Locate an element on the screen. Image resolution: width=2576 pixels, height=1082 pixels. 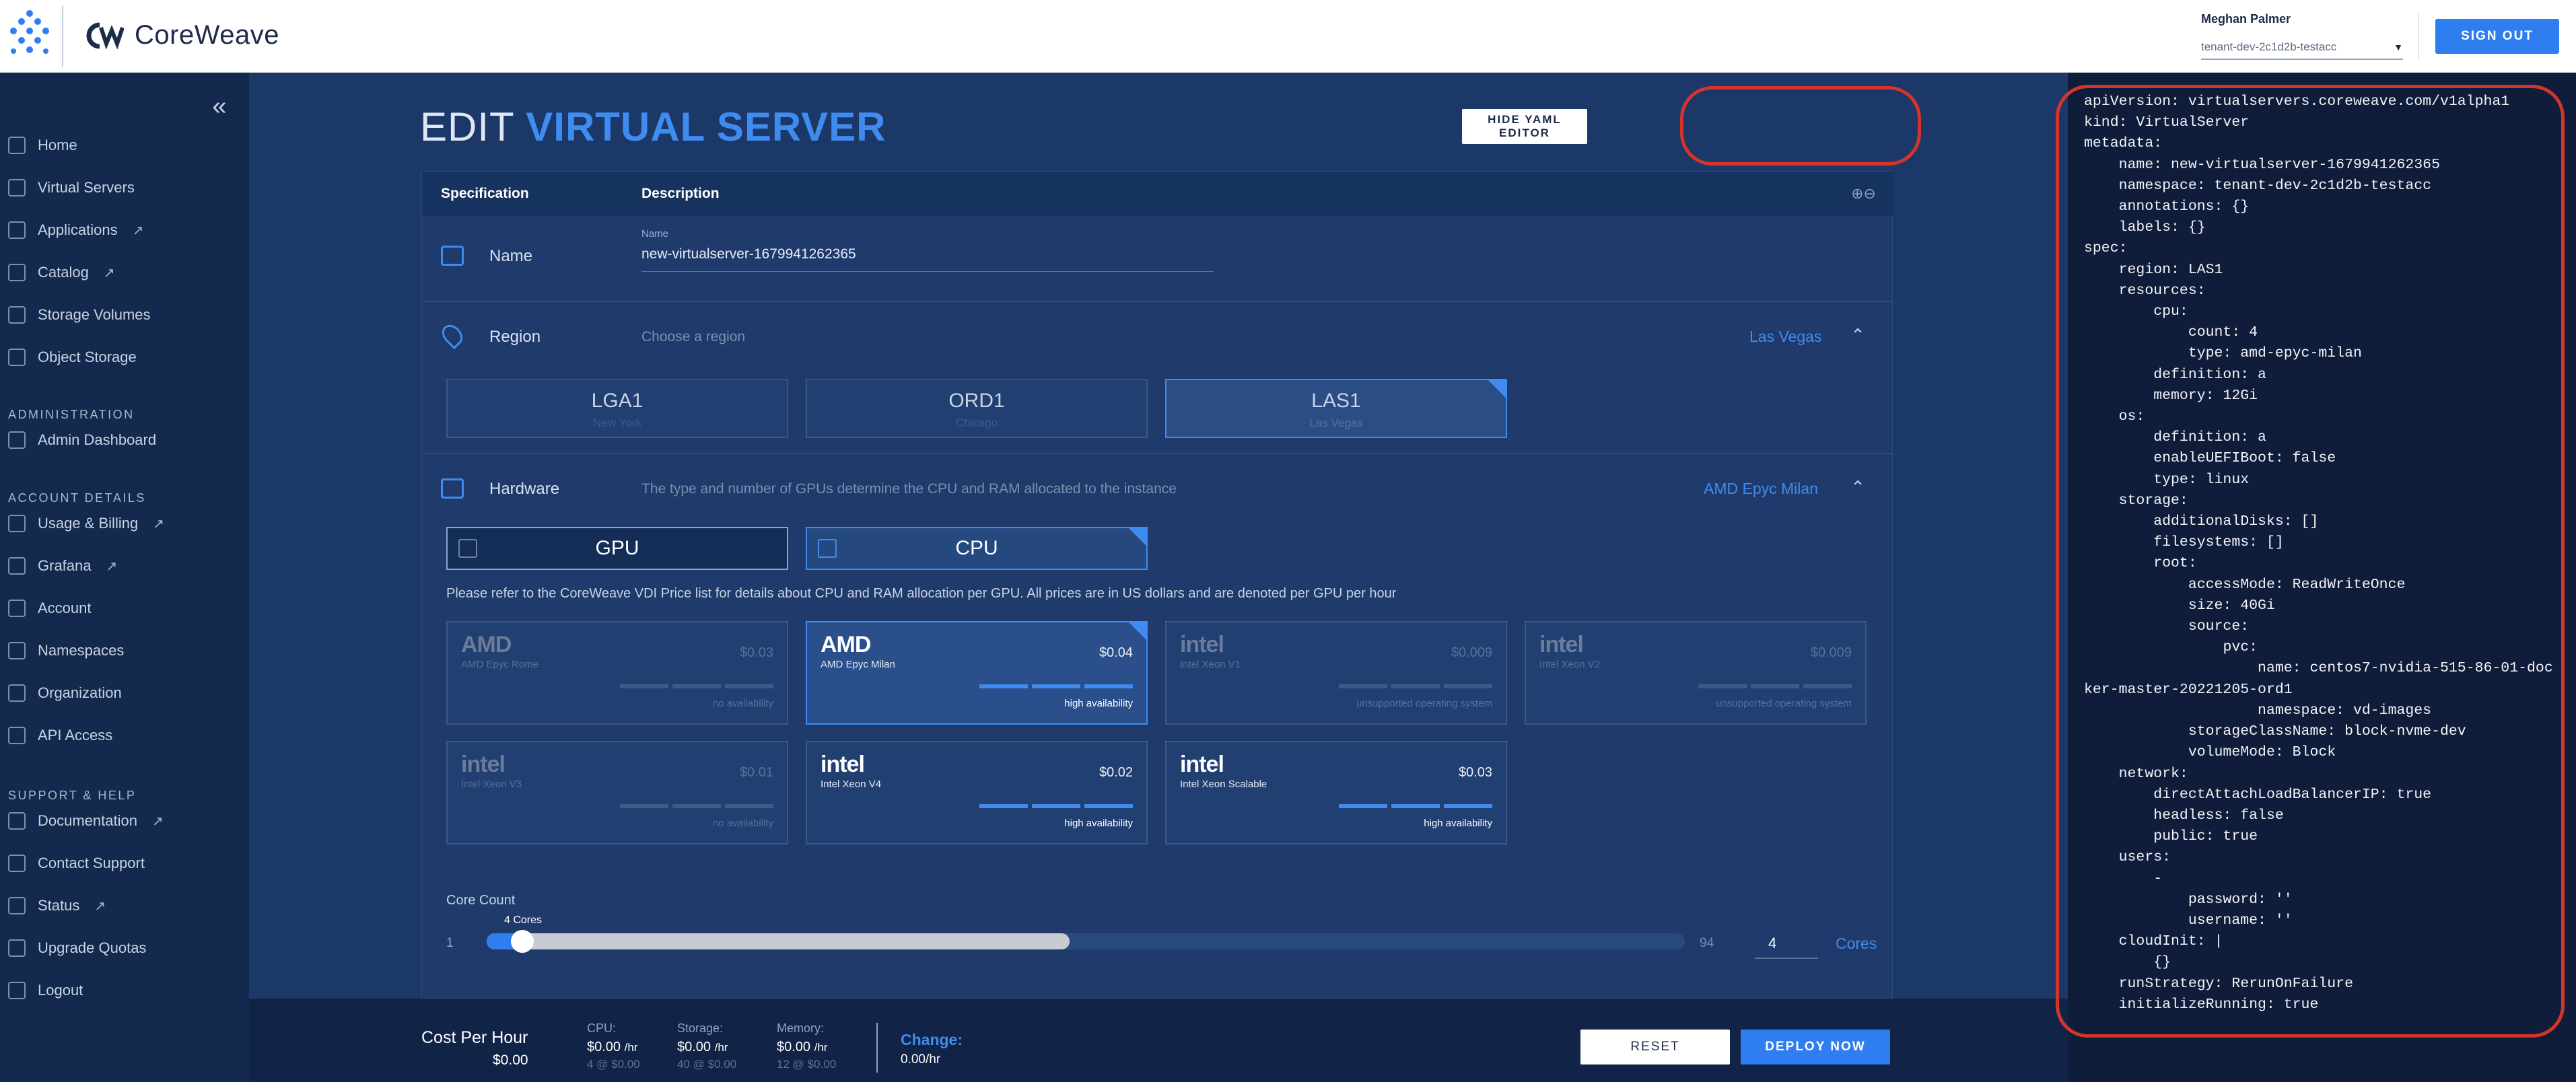
tenant-select: tenant-dev-2c1d2b-testacc ▼ is located at coordinates (2302, 48).